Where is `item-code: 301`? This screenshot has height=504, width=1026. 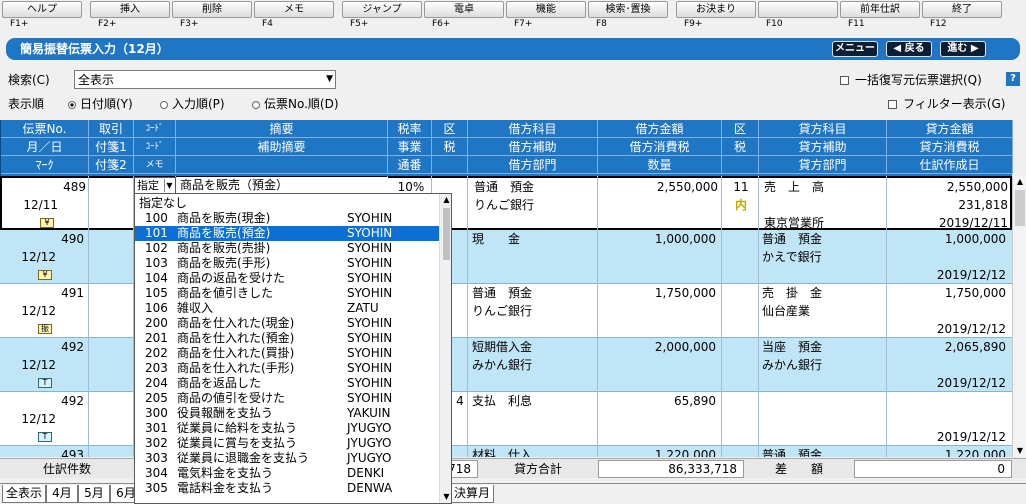
item-code: 301 is located at coordinates (156, 428).